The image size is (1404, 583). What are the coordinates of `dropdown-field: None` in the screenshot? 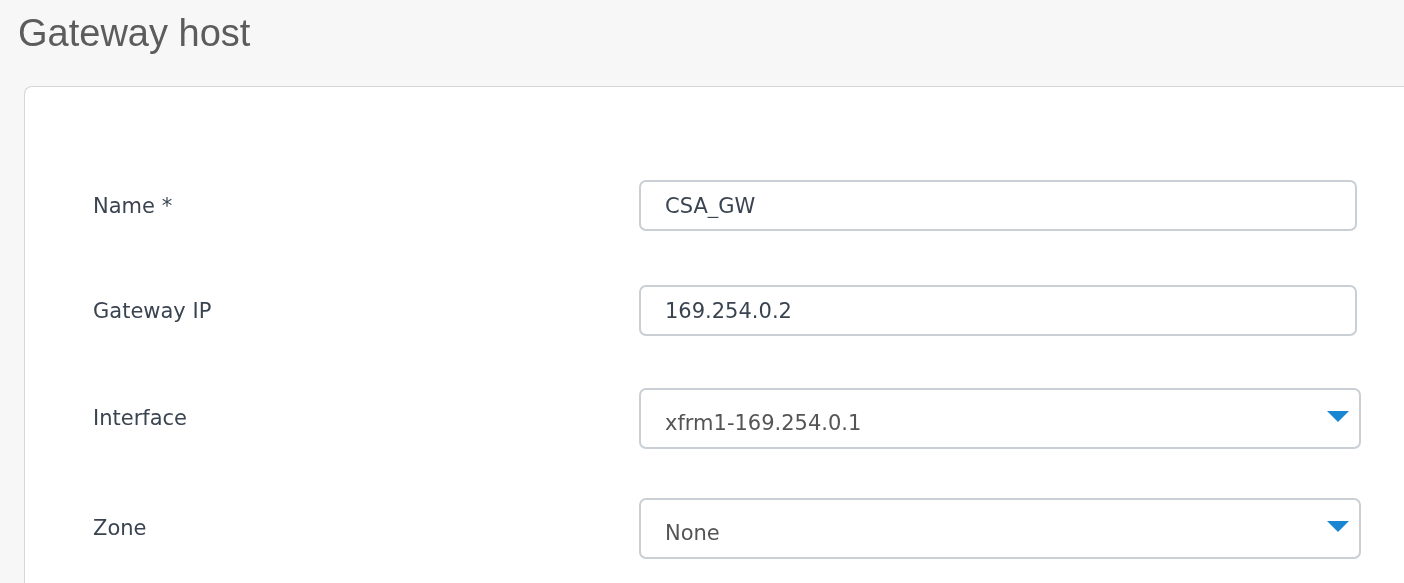 It's located at (1000, 528).